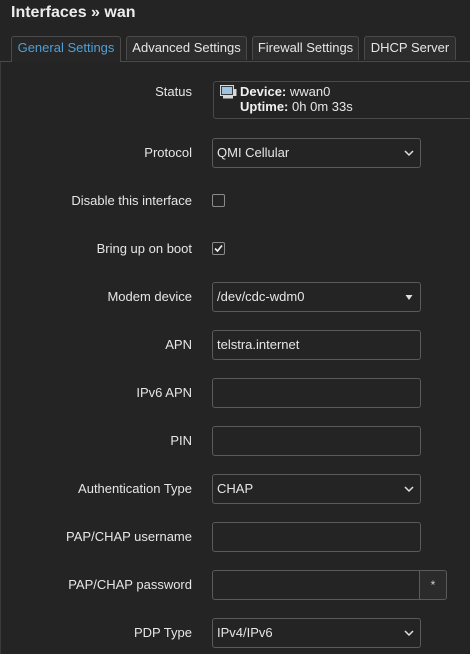  What do you see at coordinates (228, 92) in the screenshot?
I see `network-device-icon` at bounding box center [228, 92].